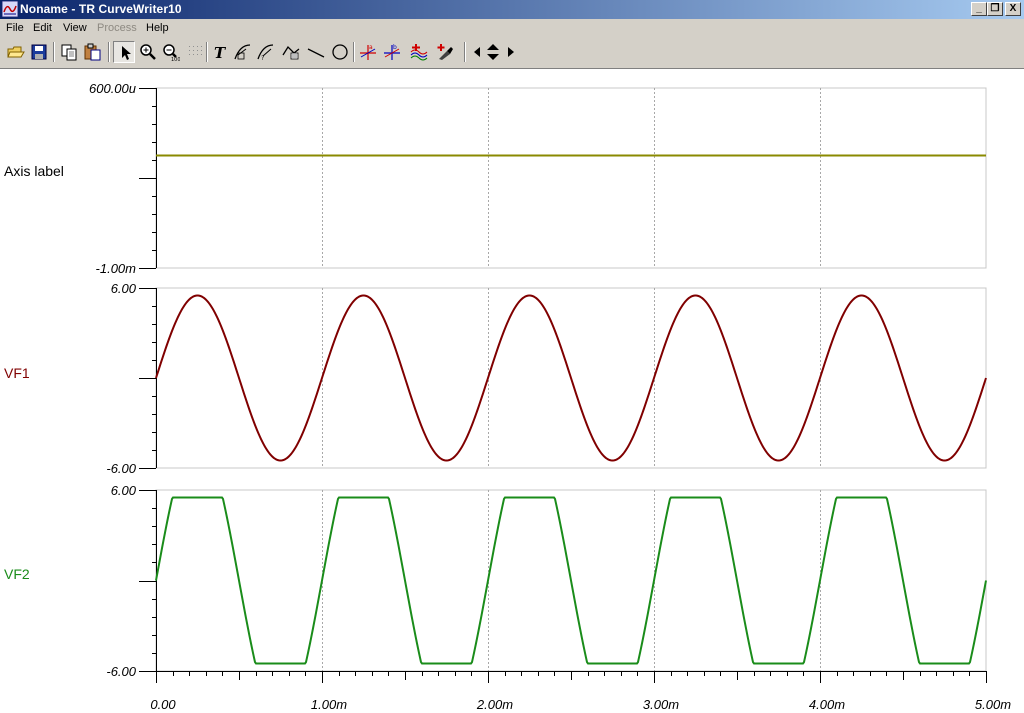 The height and width of the screenshot is (713, 1024). I want to click on cursor-a-icon: a, so click(368, 52).